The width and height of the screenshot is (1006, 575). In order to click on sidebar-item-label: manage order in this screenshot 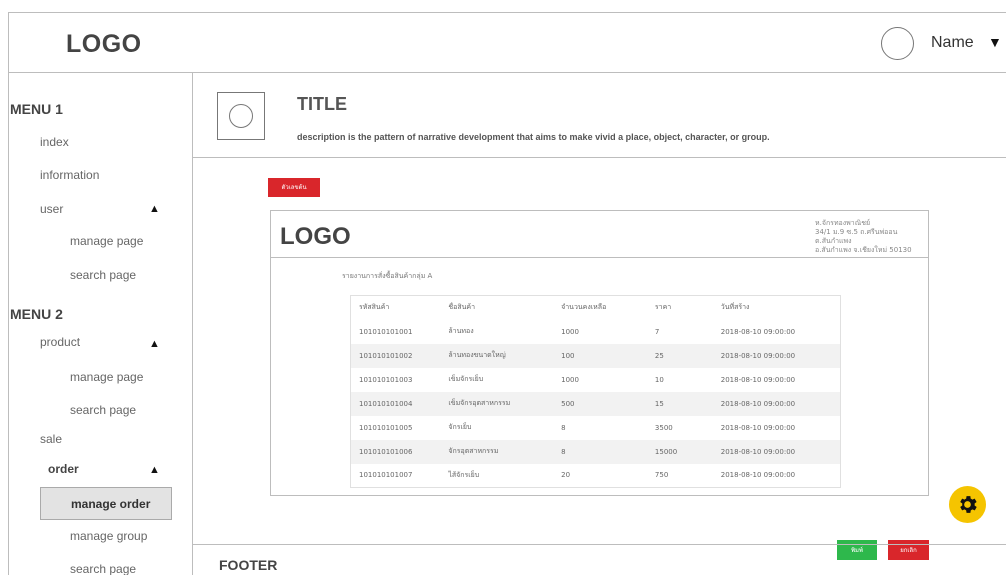, I will do `click(111, 504)`.